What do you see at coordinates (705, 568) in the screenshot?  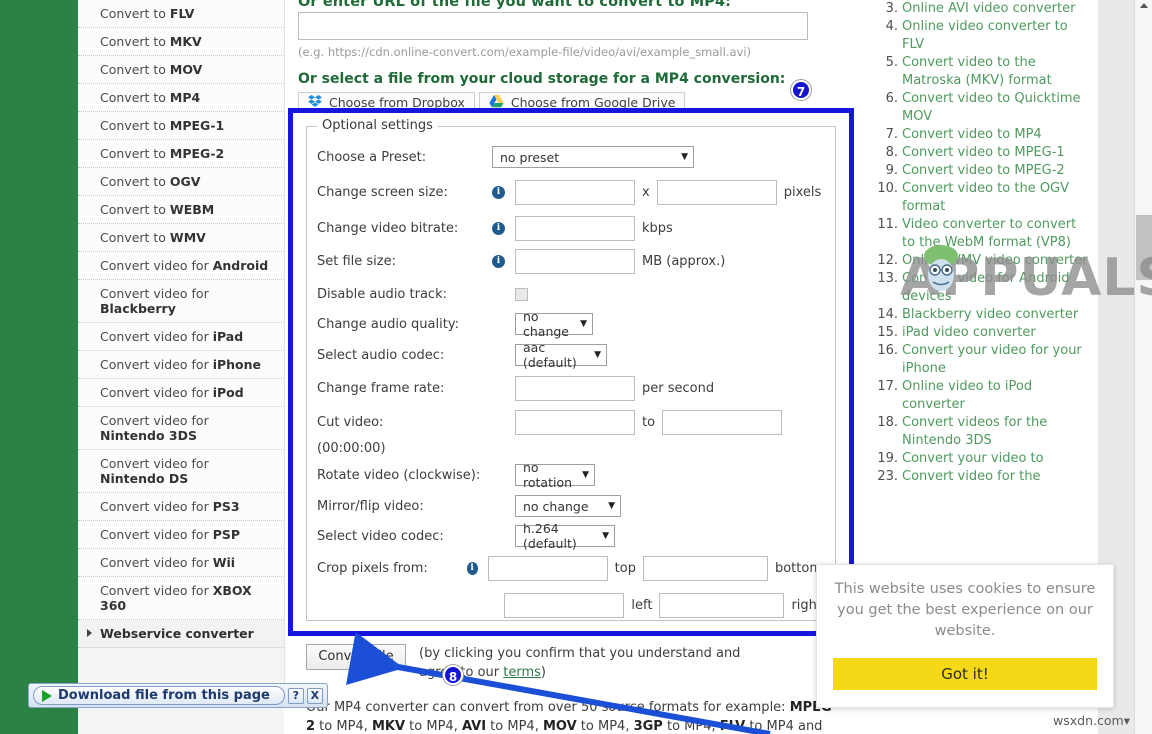 I see `crop-bottom-input` at bounding box center [705, 568].